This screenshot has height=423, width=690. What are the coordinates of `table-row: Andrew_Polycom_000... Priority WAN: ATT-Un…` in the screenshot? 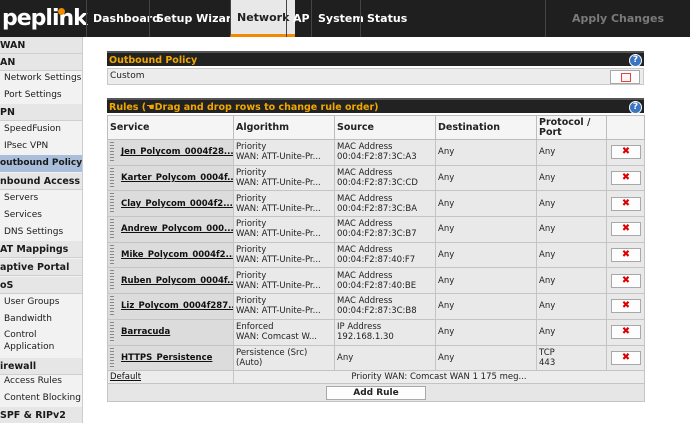 It's located at (376, 229).